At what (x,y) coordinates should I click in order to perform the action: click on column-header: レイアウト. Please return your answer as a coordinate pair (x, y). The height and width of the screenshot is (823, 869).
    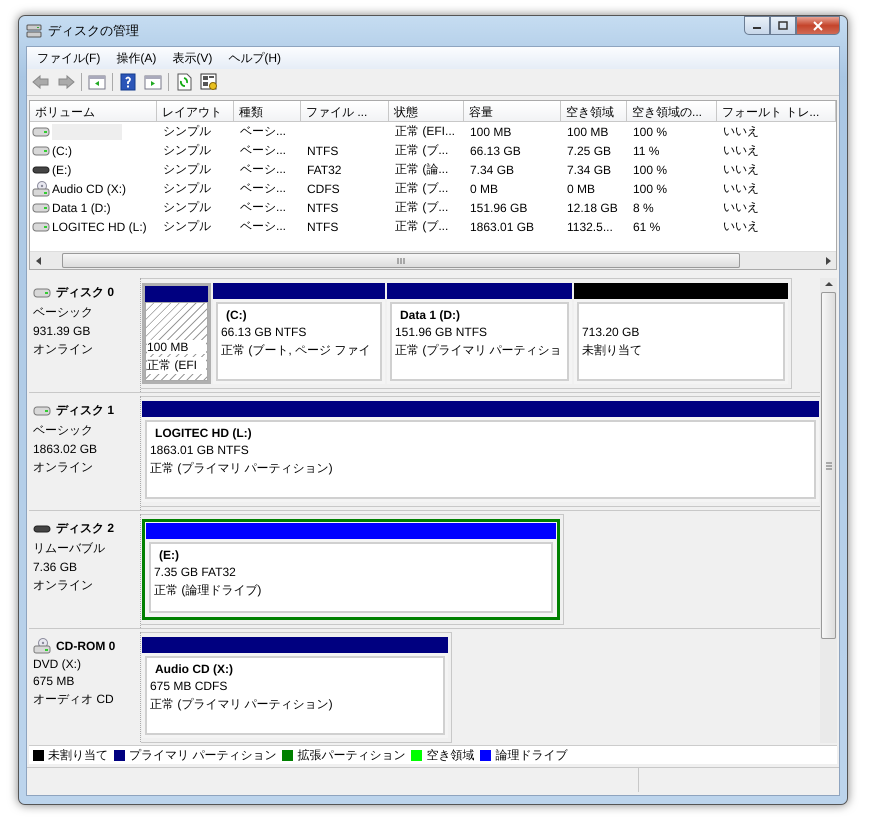
    Looking at the image, I should click on (195, 111).